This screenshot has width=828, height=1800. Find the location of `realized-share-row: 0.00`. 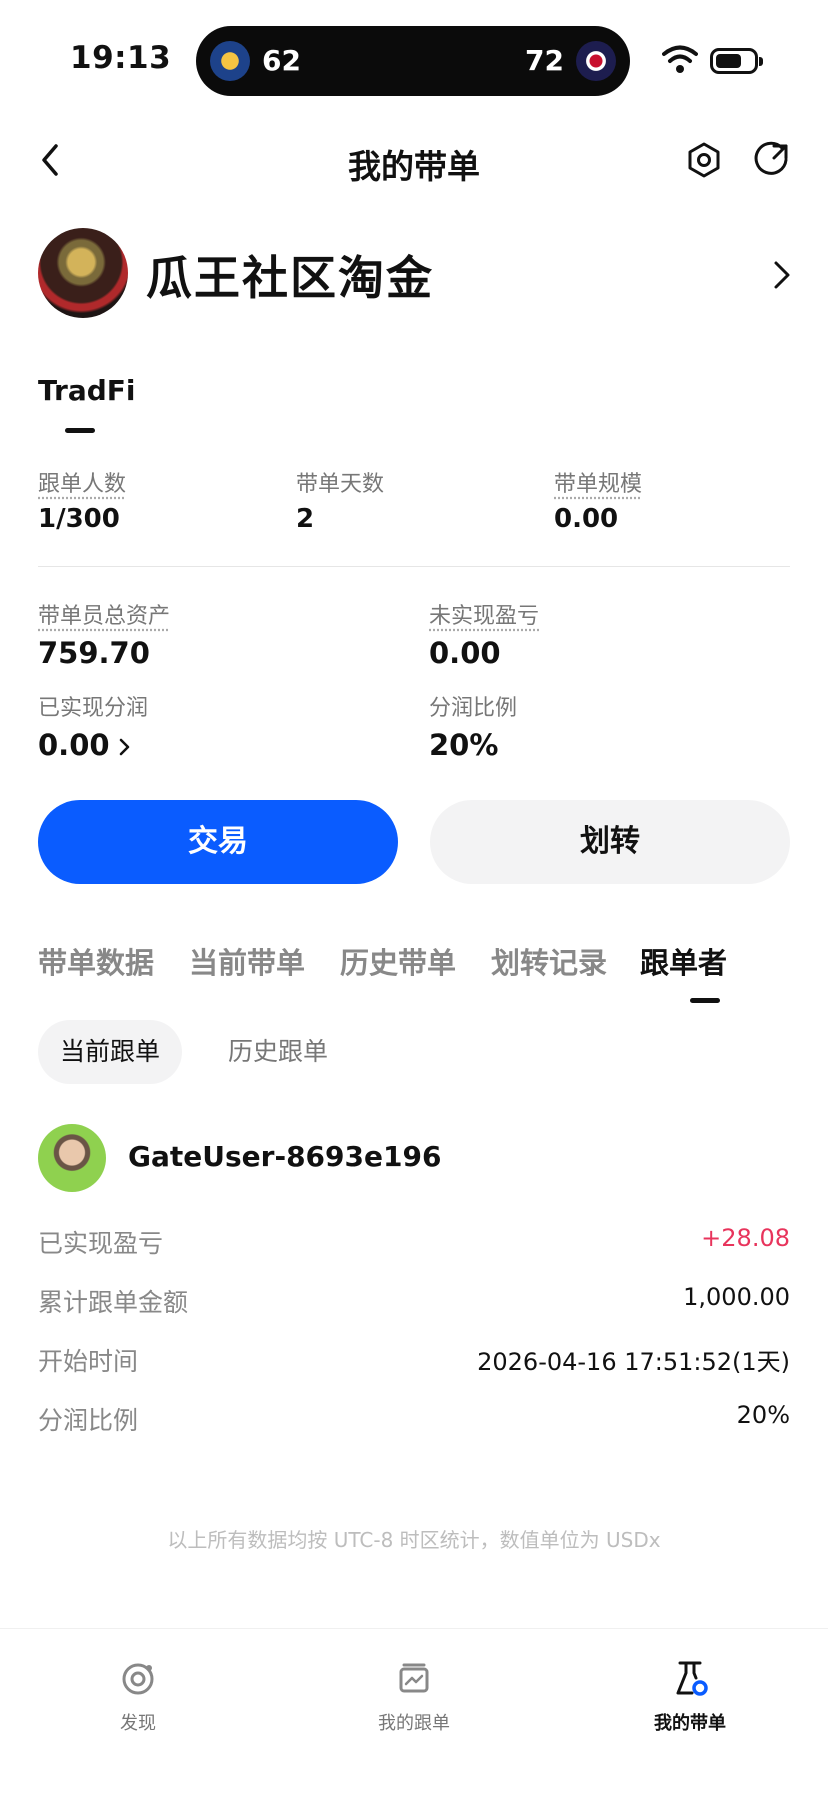

realized-share-row: 0.00 is located at coordinates (218, 745).